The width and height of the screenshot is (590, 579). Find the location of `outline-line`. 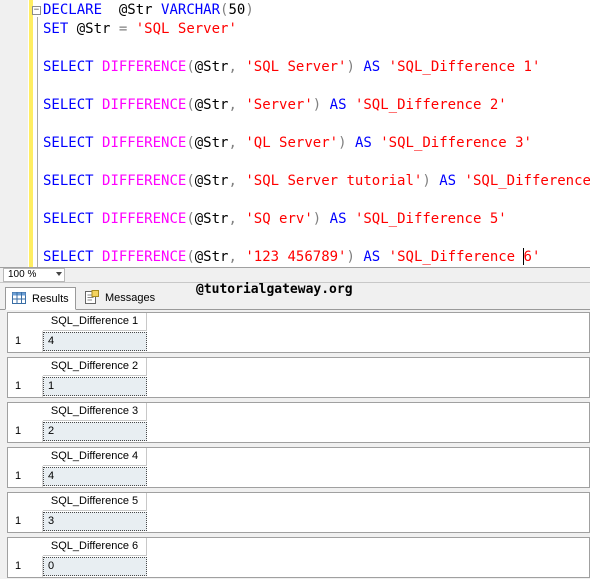

outline-line is located at coordinates (37, 142).